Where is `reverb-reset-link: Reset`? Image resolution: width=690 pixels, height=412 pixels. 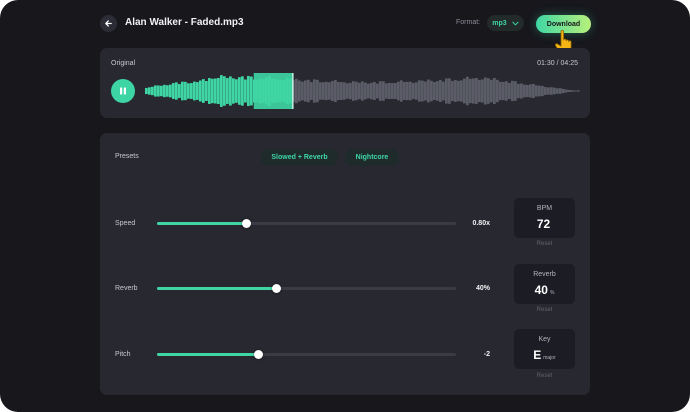 reverb-reset-link: Reset is located at coordinates (544, 310).